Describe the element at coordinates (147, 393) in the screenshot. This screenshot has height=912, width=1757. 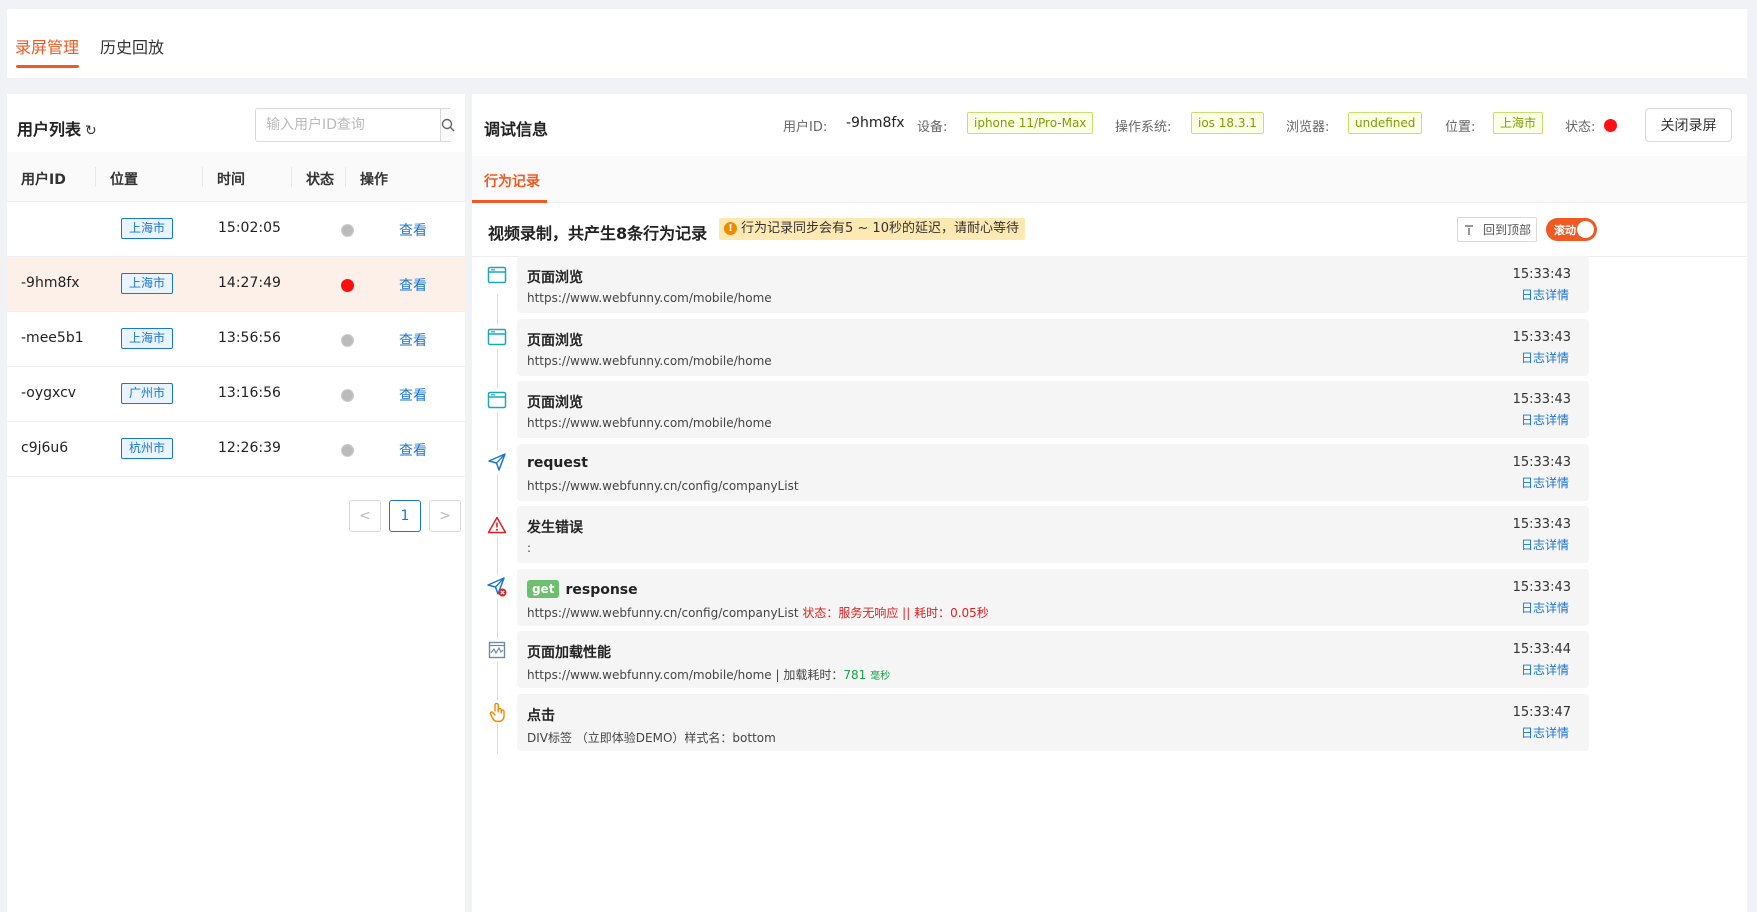
I see `location-tag: 广州市` at that location.